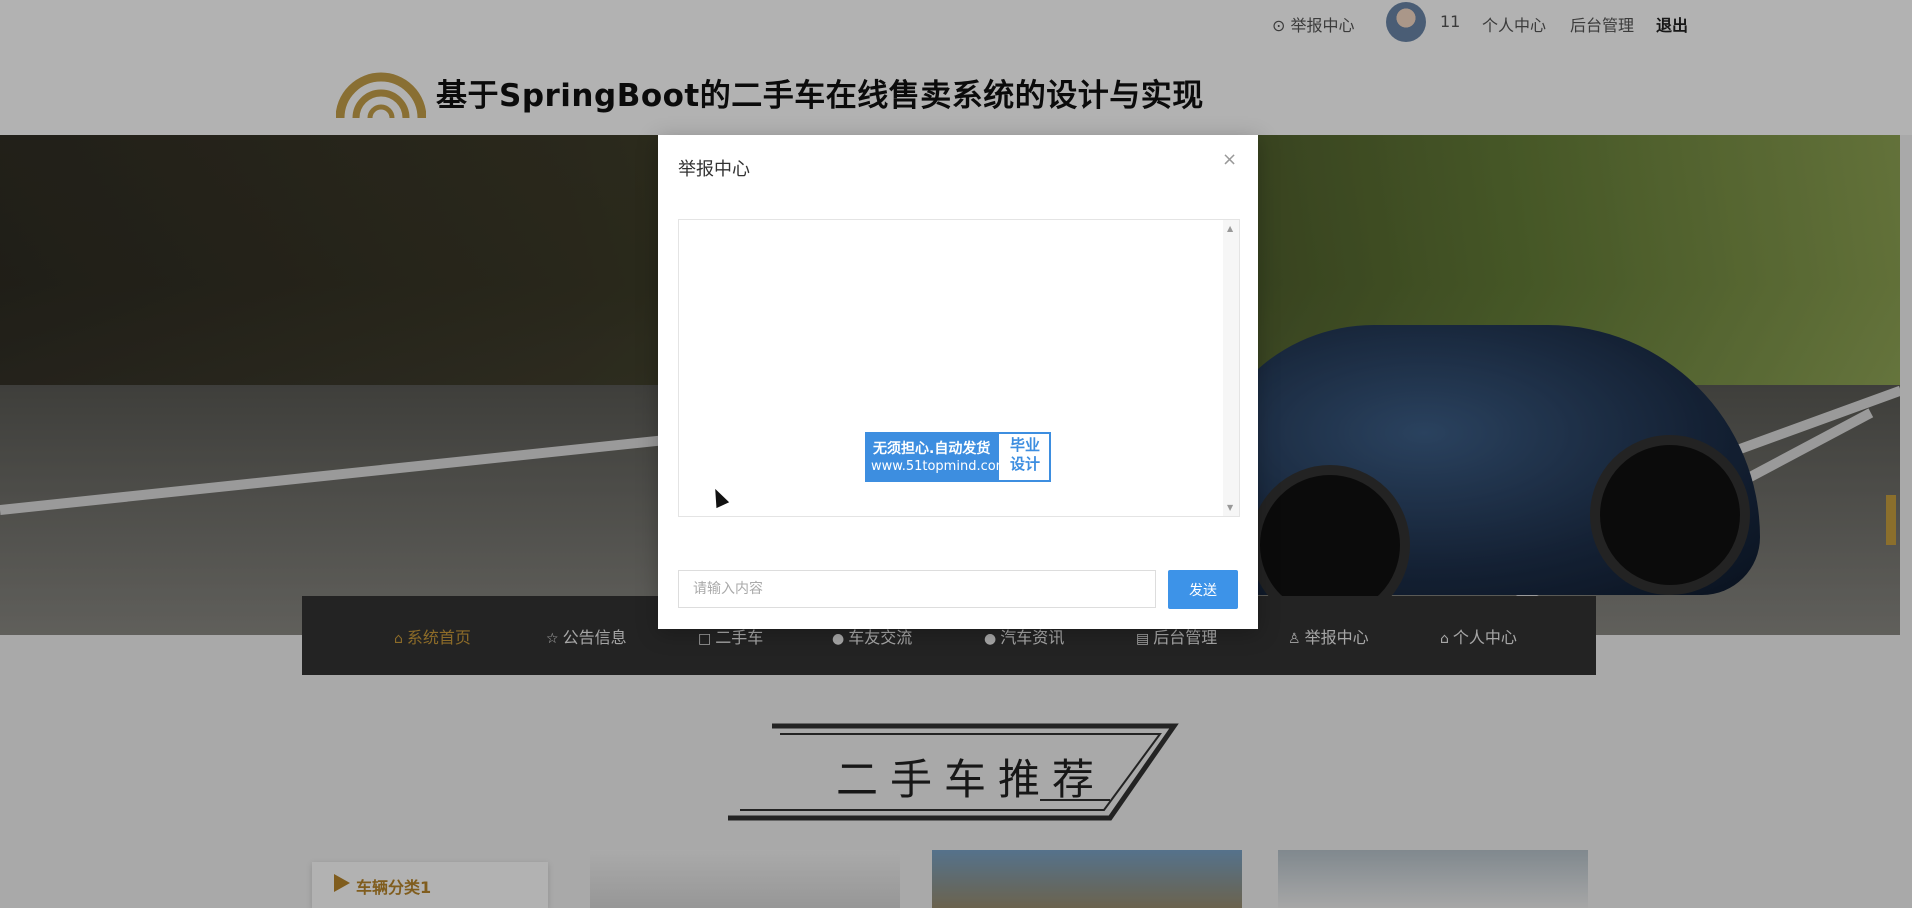  Describe the element at coordinates (714, 169) in the screenshot. I see `dialog-title: 举报中心` at that location.